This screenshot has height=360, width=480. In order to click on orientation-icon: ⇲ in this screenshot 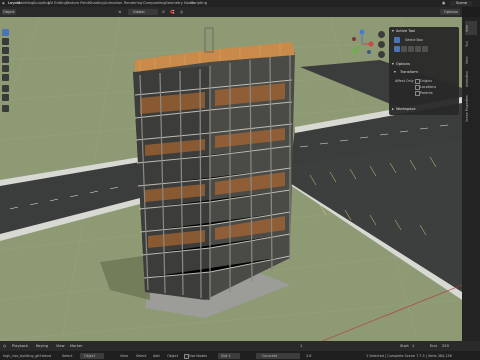, I will do `click(120, 12)`.